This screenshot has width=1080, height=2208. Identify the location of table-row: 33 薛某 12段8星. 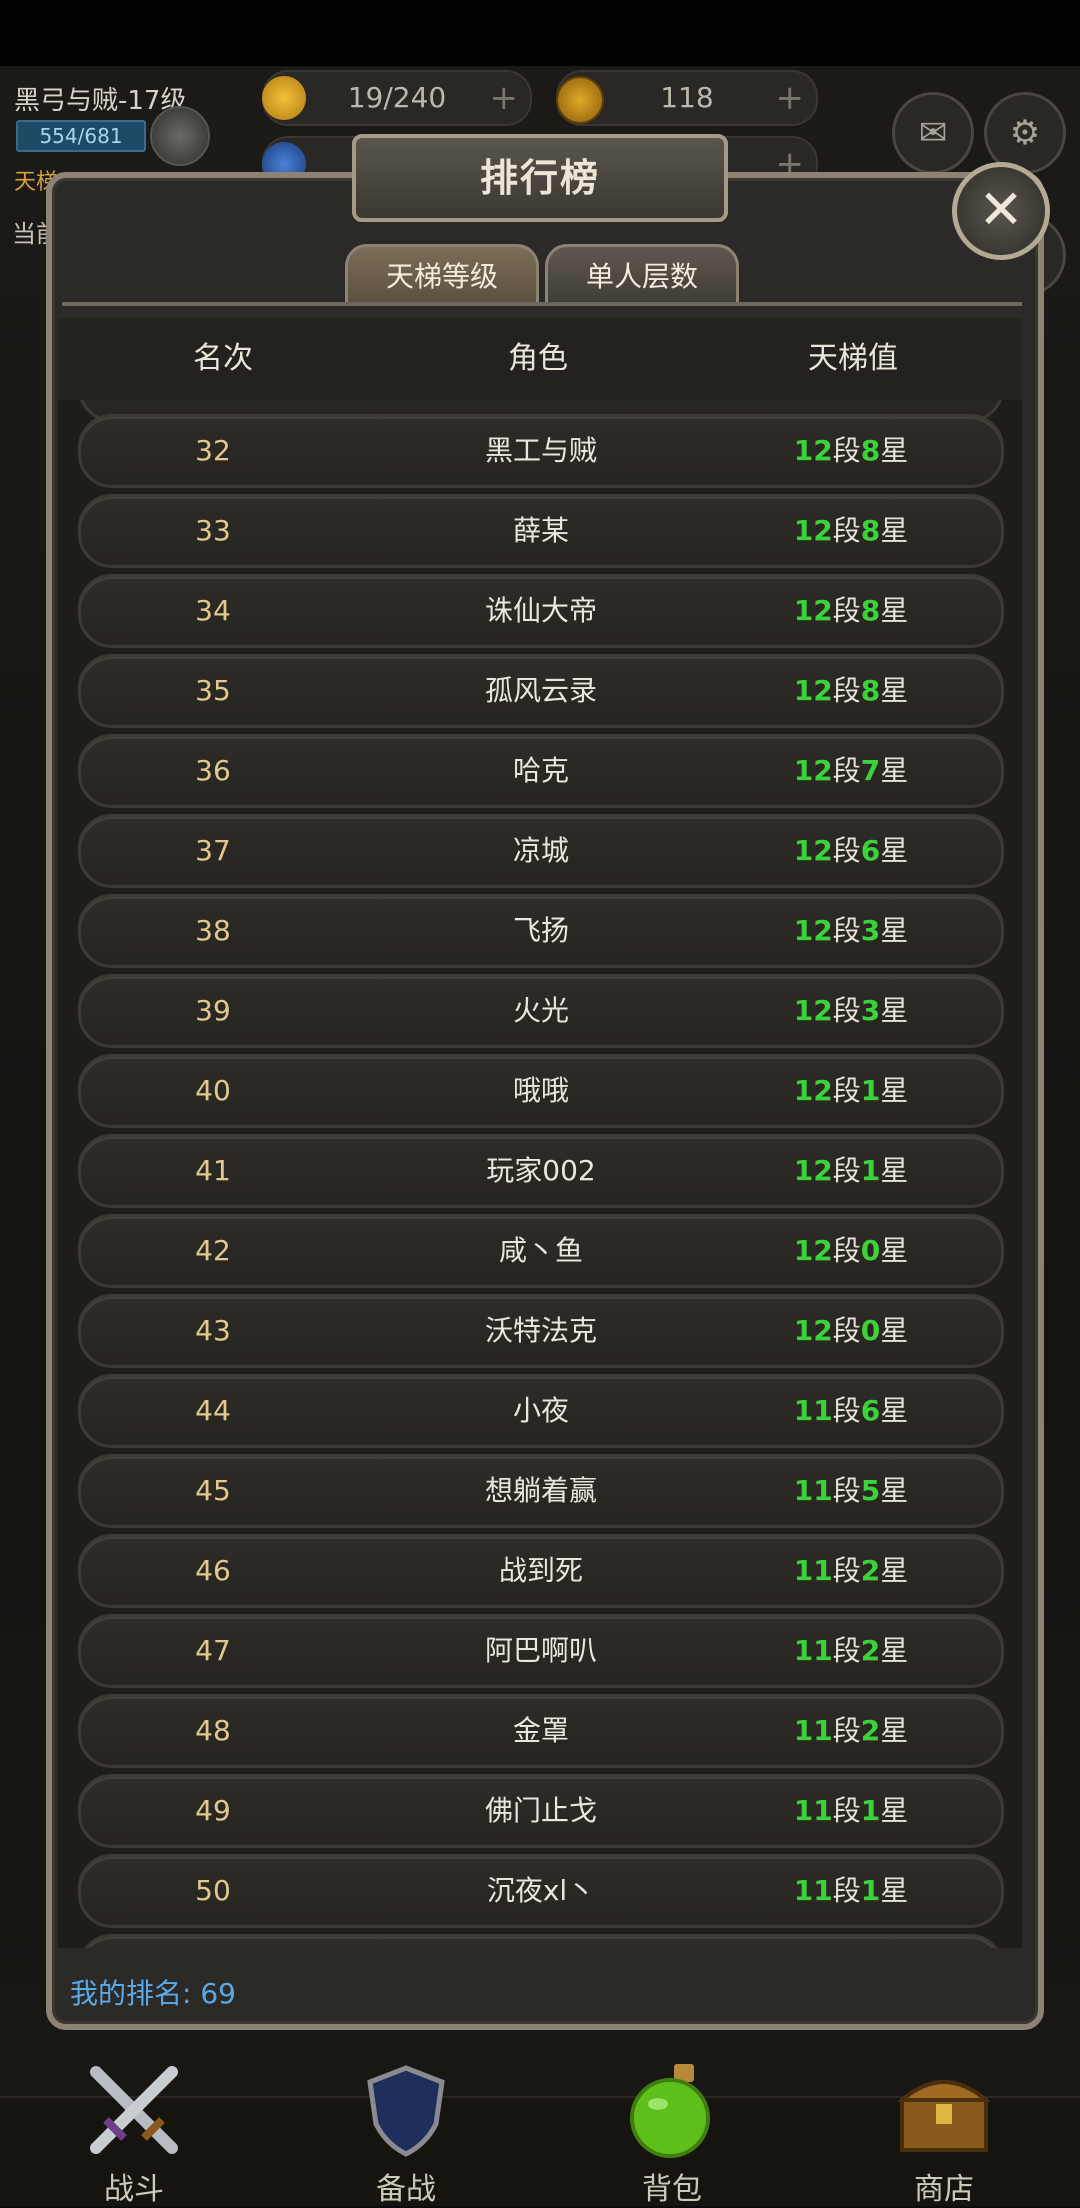
(541, 531).